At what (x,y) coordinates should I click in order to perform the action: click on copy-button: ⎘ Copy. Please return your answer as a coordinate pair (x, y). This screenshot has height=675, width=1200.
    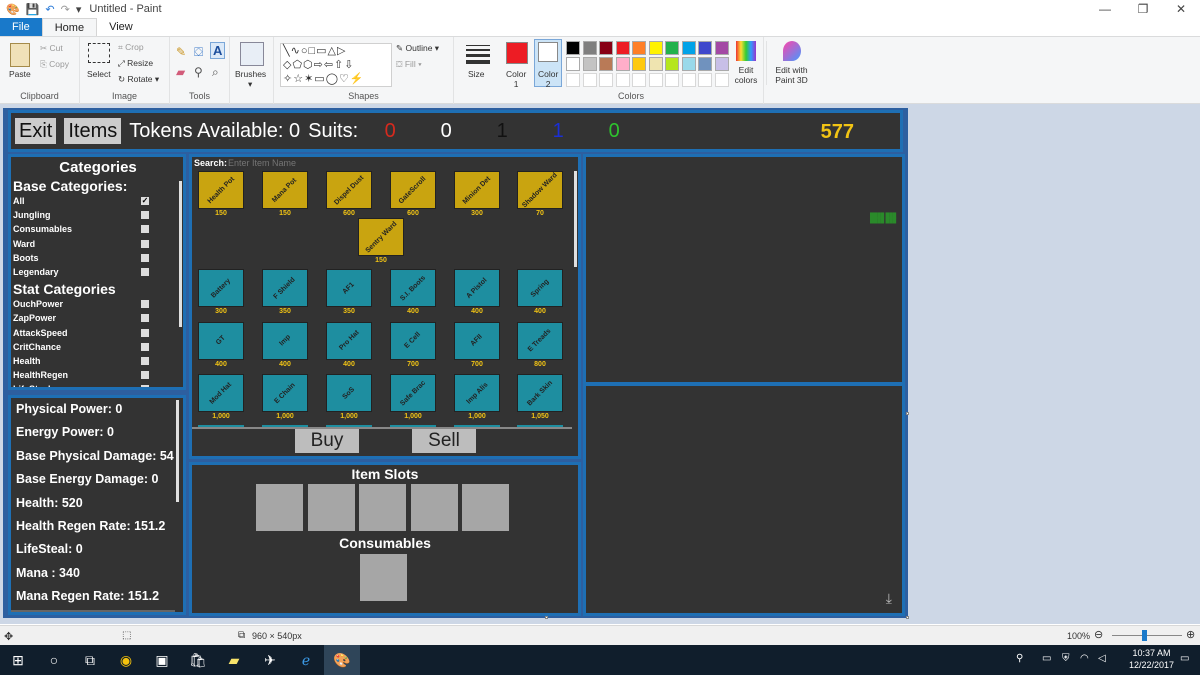
    Looking at the image, I should click on (54, 64).